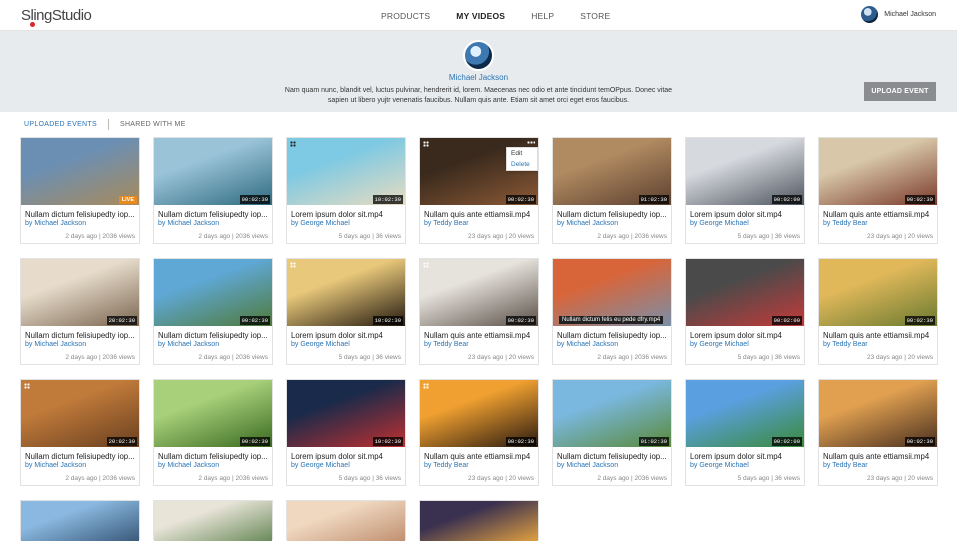 The image size is (957, 541). What do you see at coordinates (60, 124) in the screenshot?
I see `tab-uploaded-events: UPLOADED EVENTS` at bounding box center [60, 124].